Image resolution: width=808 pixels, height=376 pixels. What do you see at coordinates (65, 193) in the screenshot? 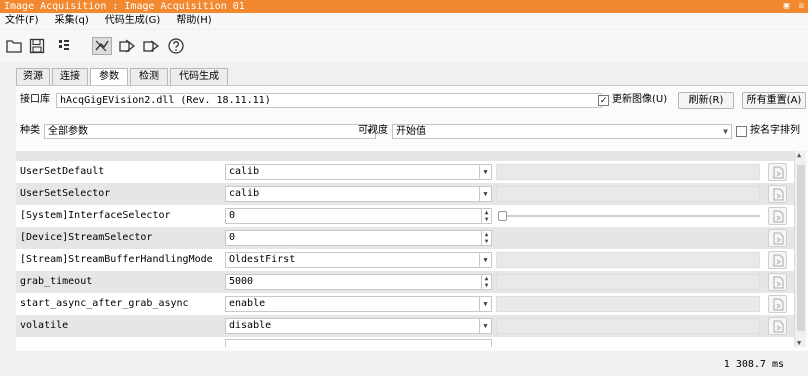
I see `param-name: UserSetSelector` at bounding box center [65, 193].